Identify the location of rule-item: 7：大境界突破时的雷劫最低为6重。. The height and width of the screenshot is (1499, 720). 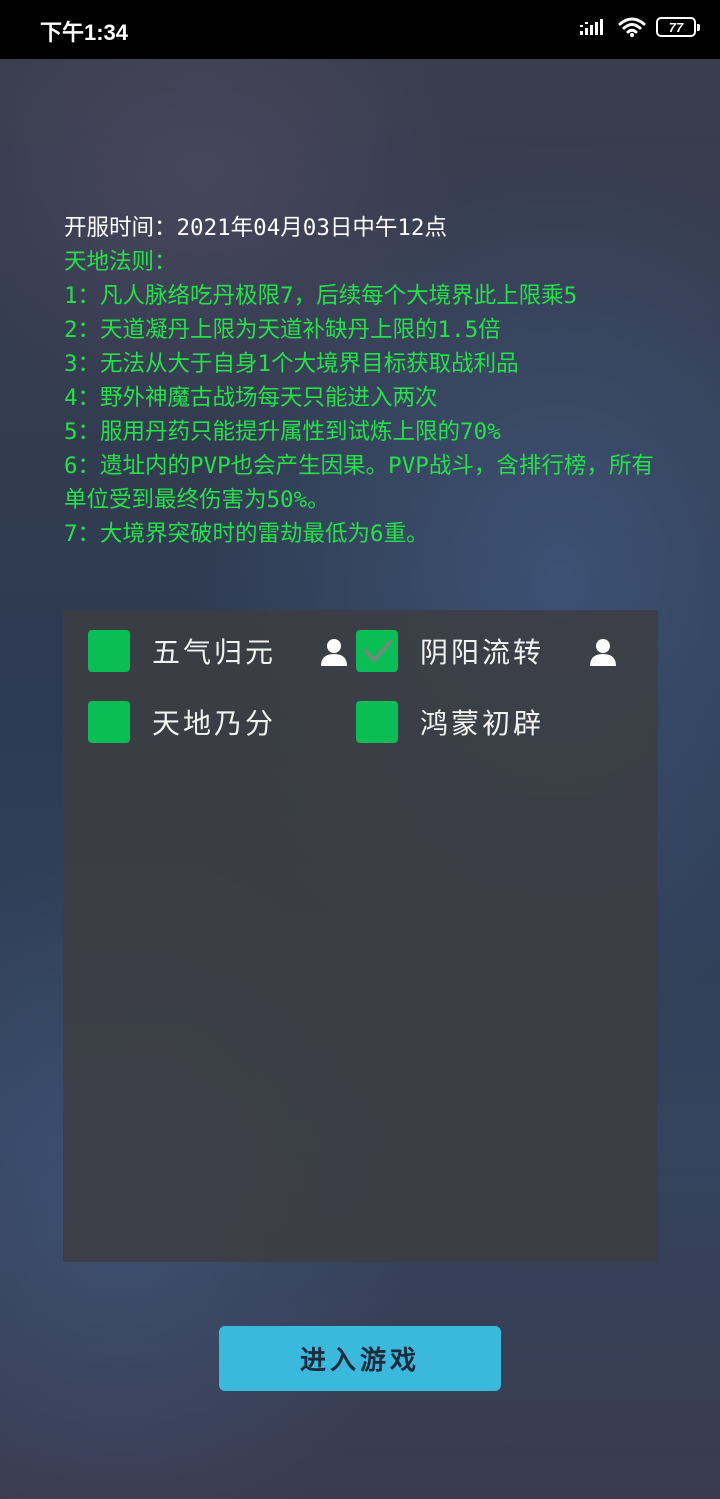
(246, 534).